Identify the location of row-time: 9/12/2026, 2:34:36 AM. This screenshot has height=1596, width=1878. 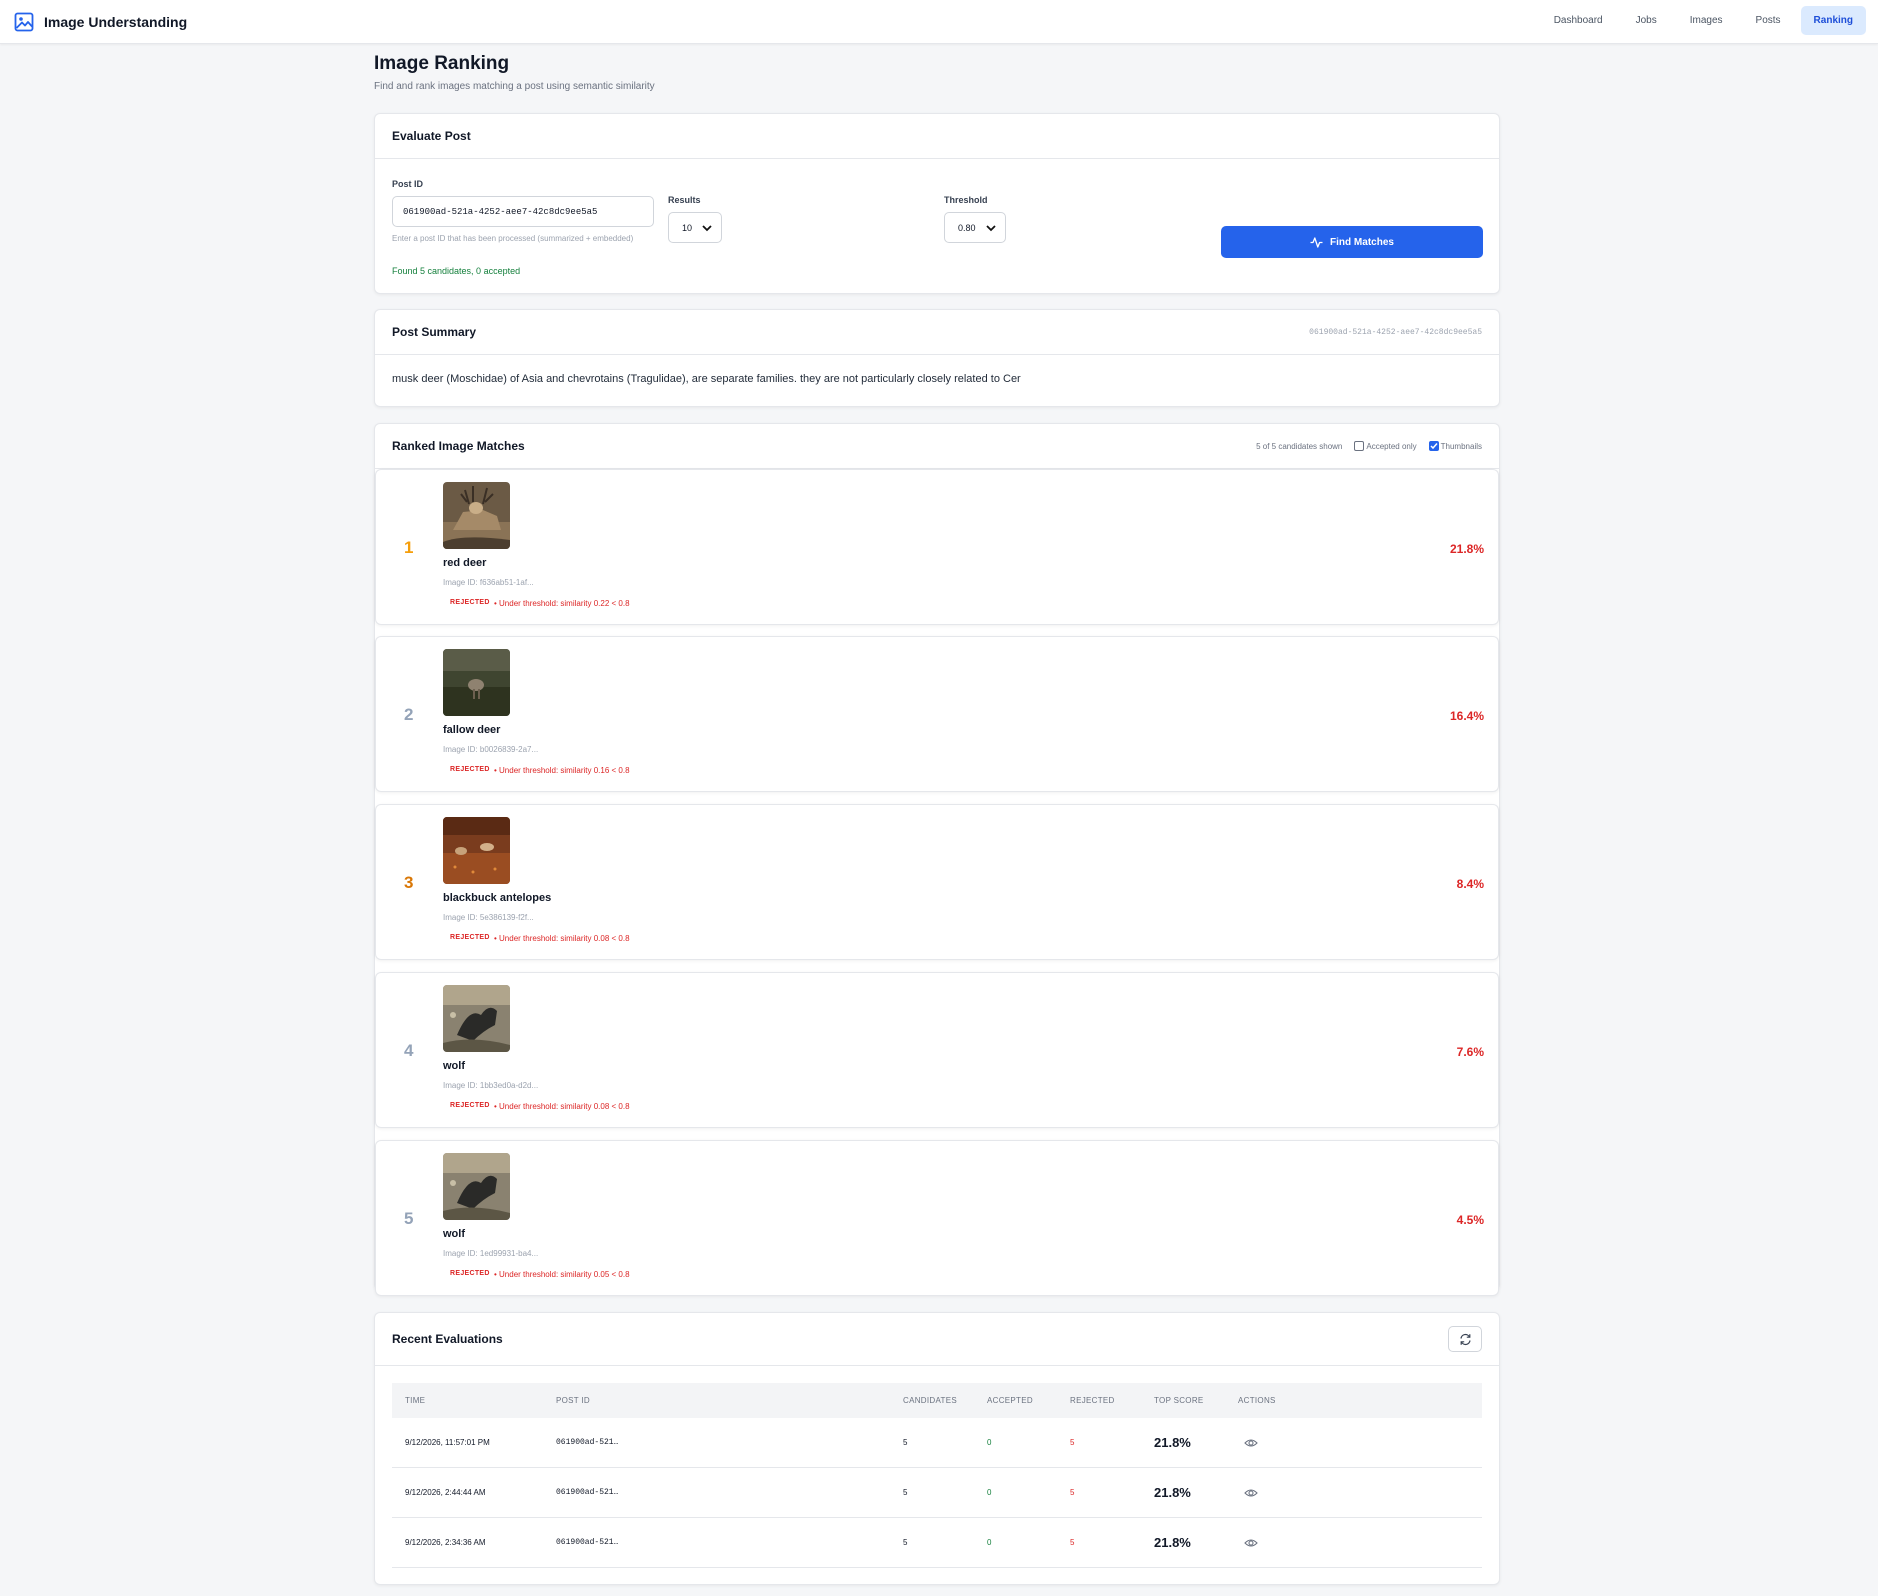
(445, 1542).